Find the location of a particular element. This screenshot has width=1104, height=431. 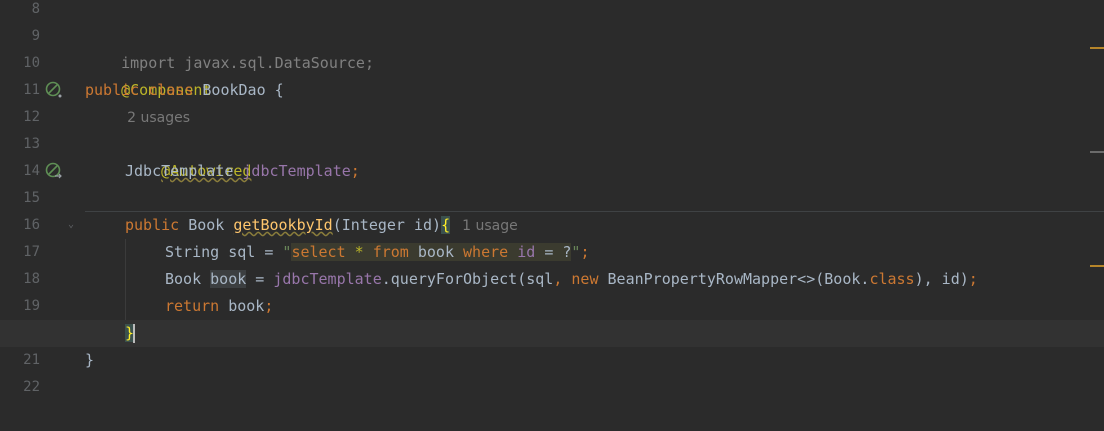

code-line-20: } is located at coordinates (614, 333).